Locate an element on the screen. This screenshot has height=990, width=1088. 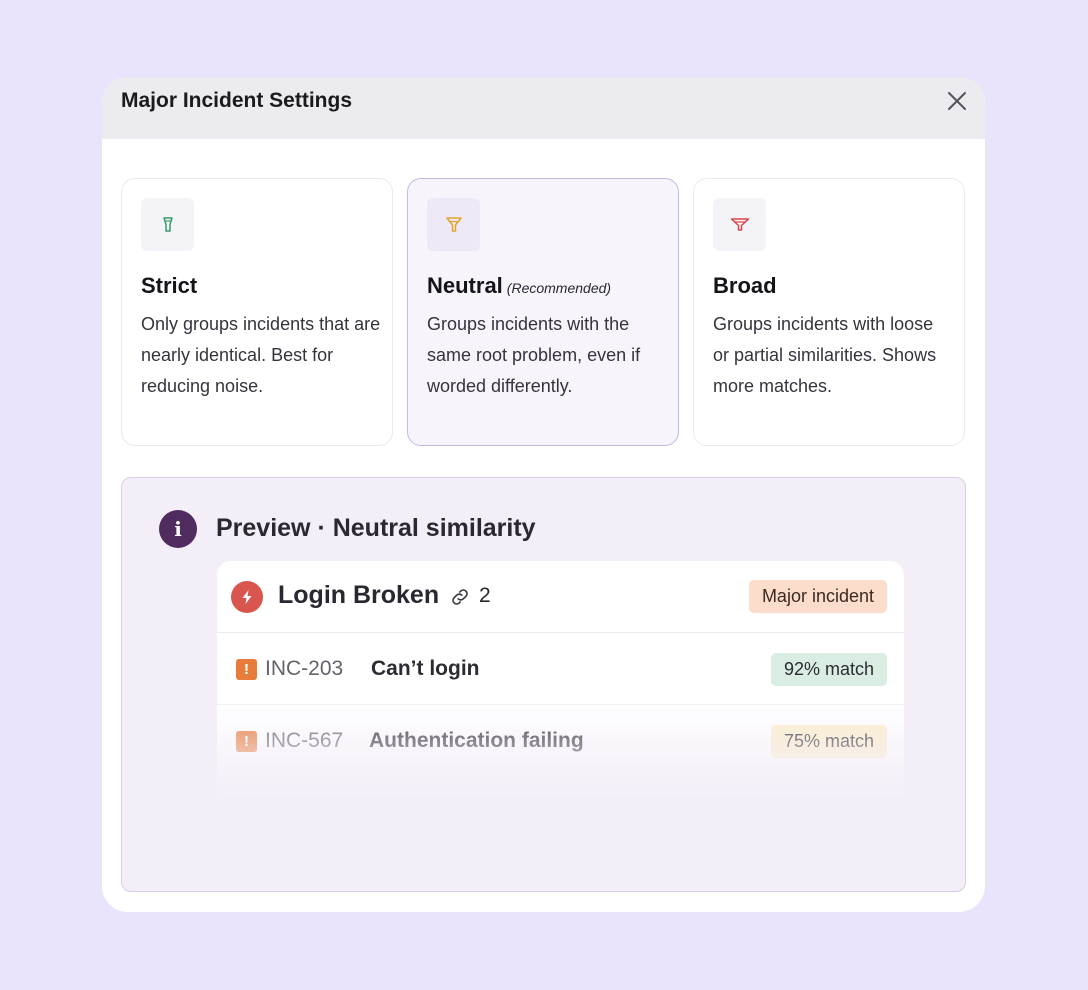
match-badge: 45% match is located at coordinates (828, 813).